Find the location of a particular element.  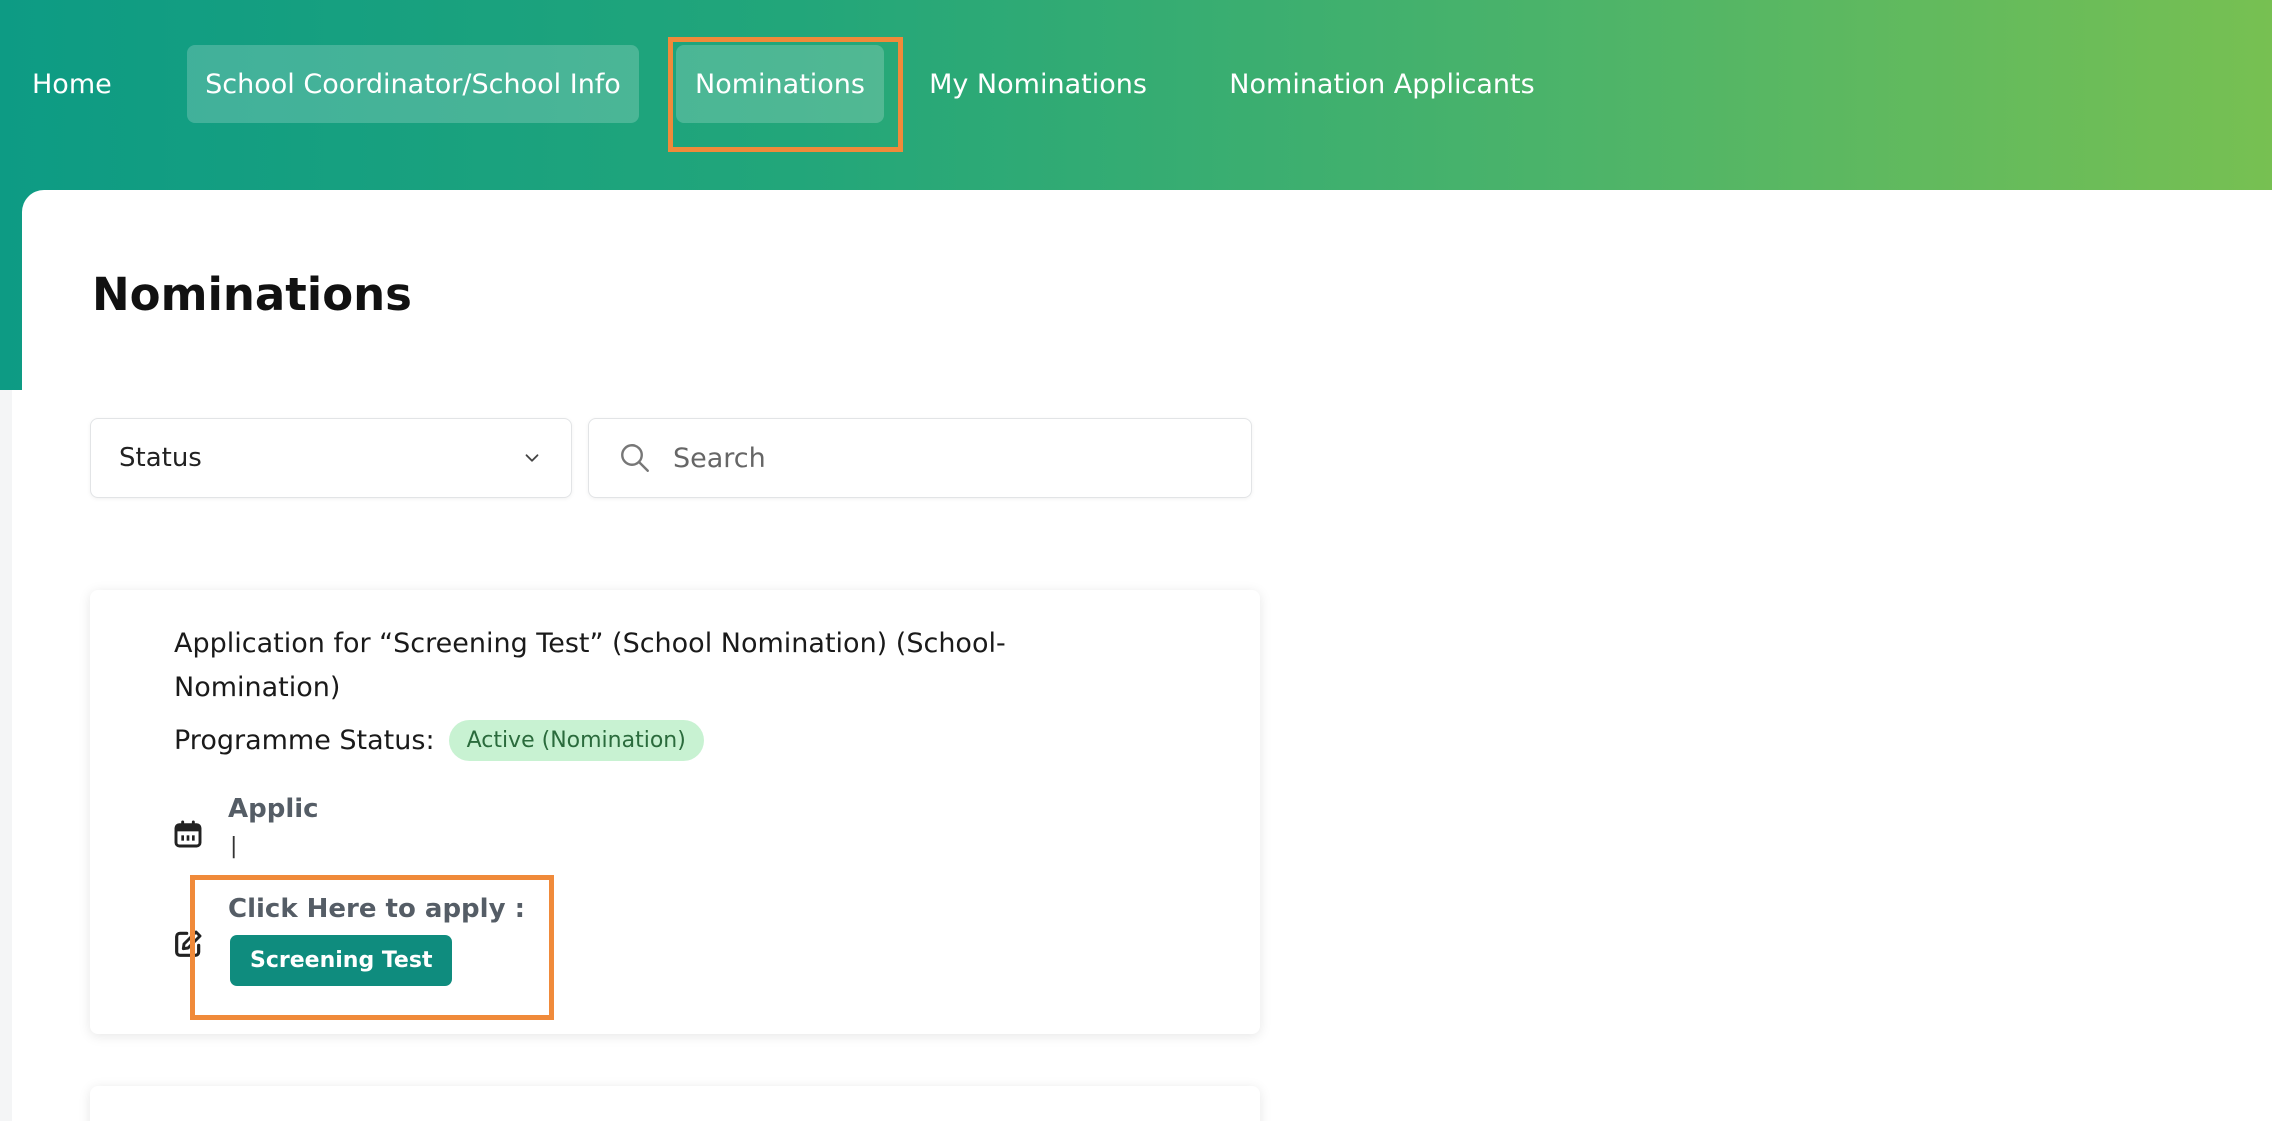

apply-label: Click Here to apply : is located at coordinates (376, 909).